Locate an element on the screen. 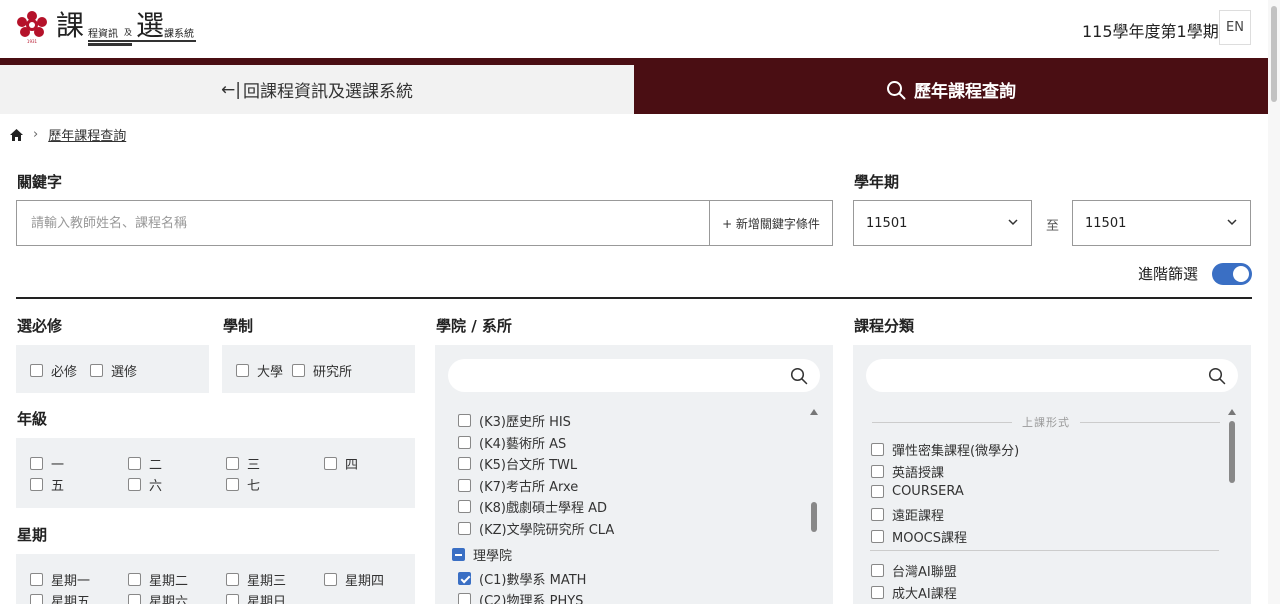 The image size is (1280, 604). checkbox-dept-k3: (K3)歷史所 HIS is located at coordinates (514, 420).